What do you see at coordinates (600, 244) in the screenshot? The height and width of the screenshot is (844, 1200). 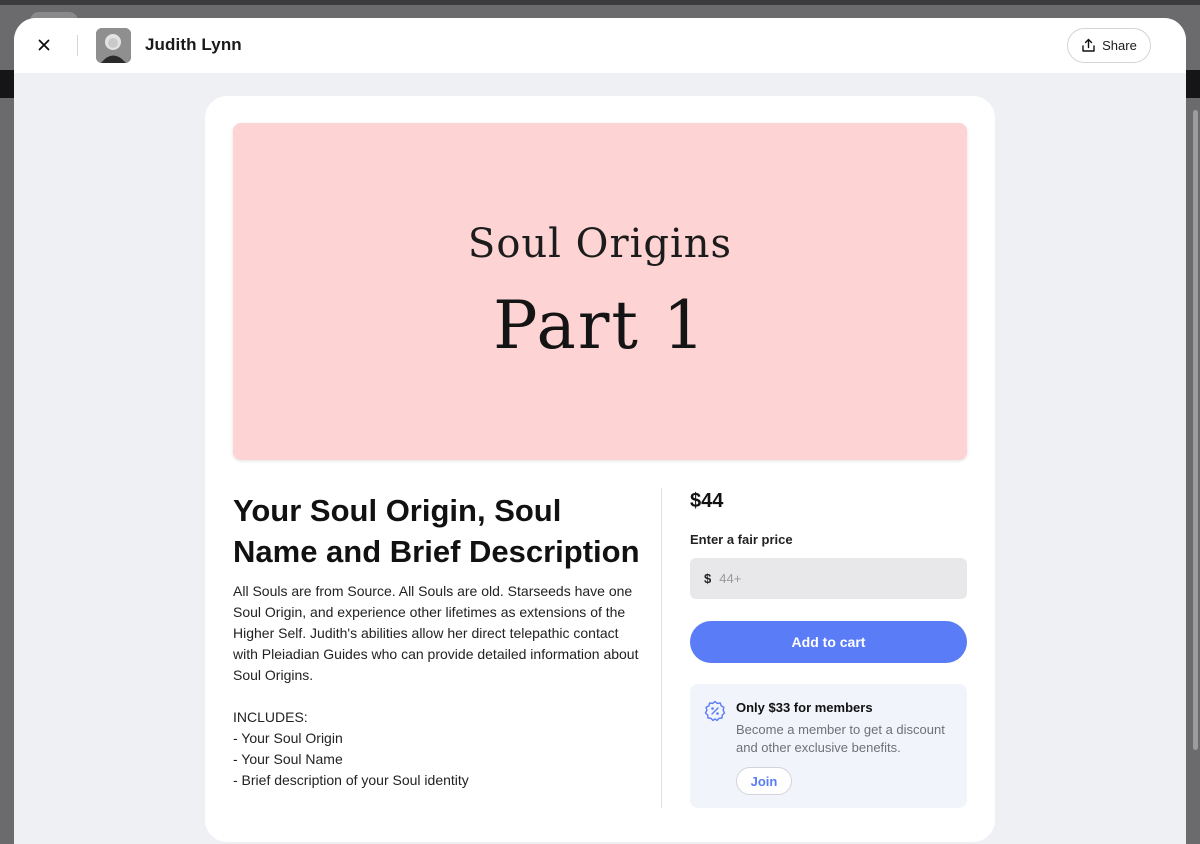 I see `hero-title: Soul Origins` at bounding box center [600, 244].